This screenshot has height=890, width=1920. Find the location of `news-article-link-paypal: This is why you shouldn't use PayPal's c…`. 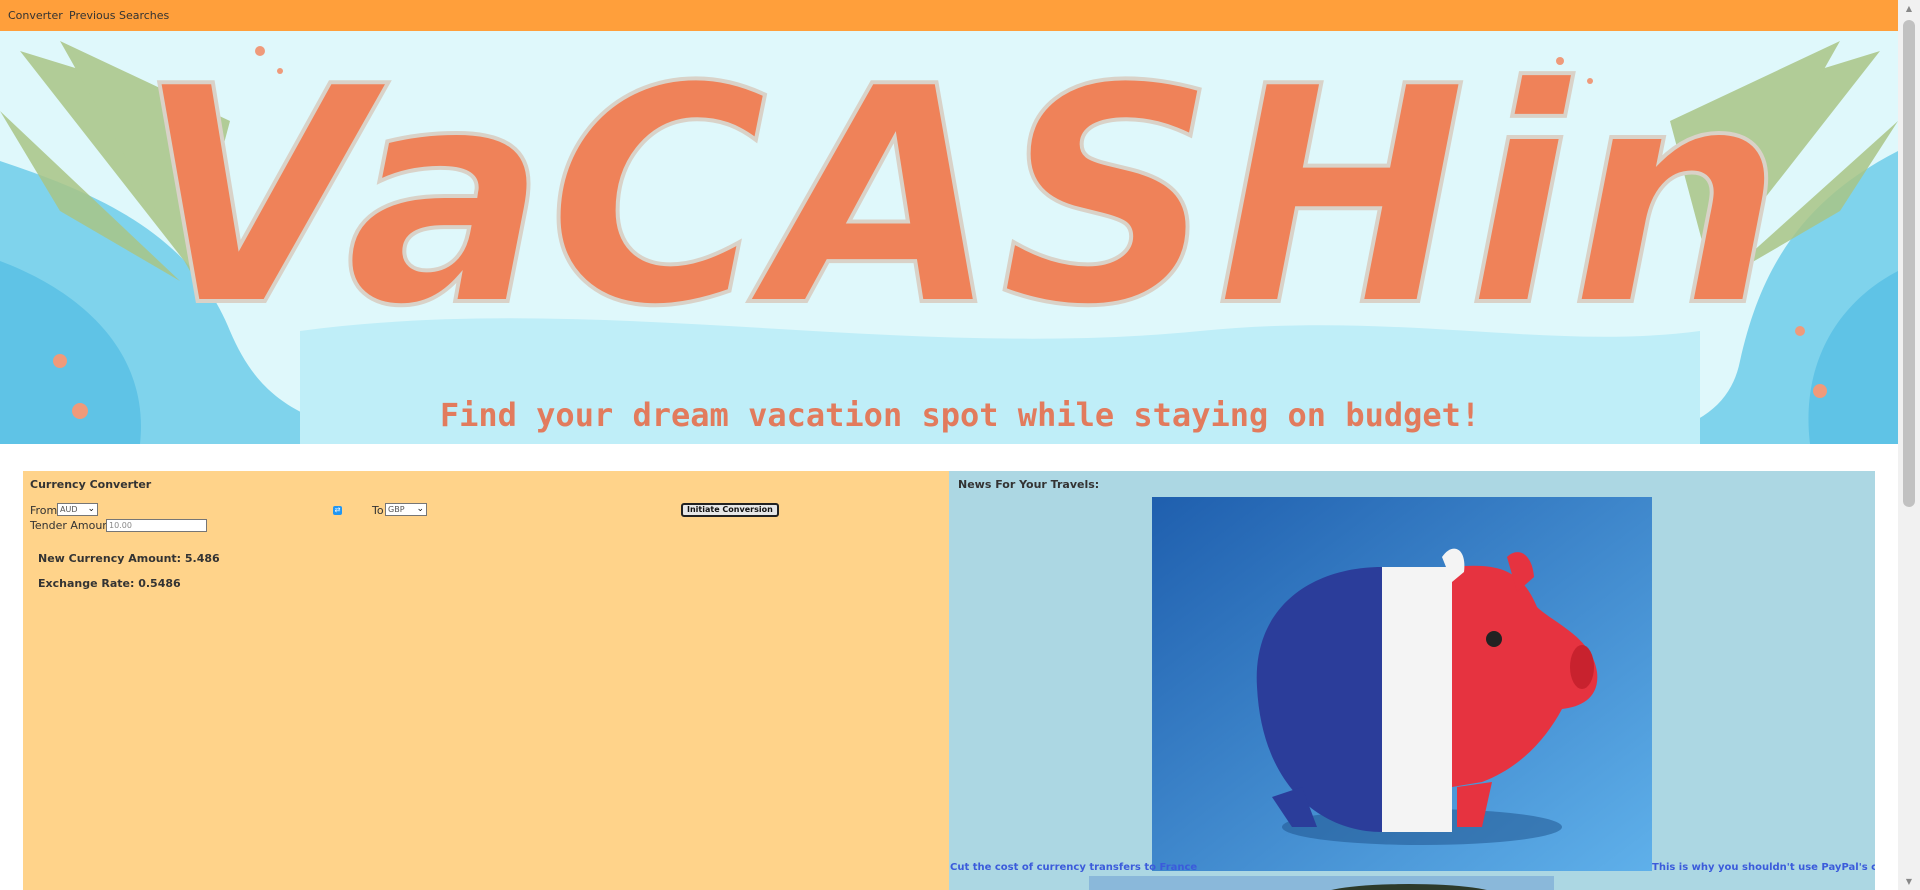

news-article-link-paypal: This is why you shouldn't use PayPal's c… is located at coordinates (1763, 867).